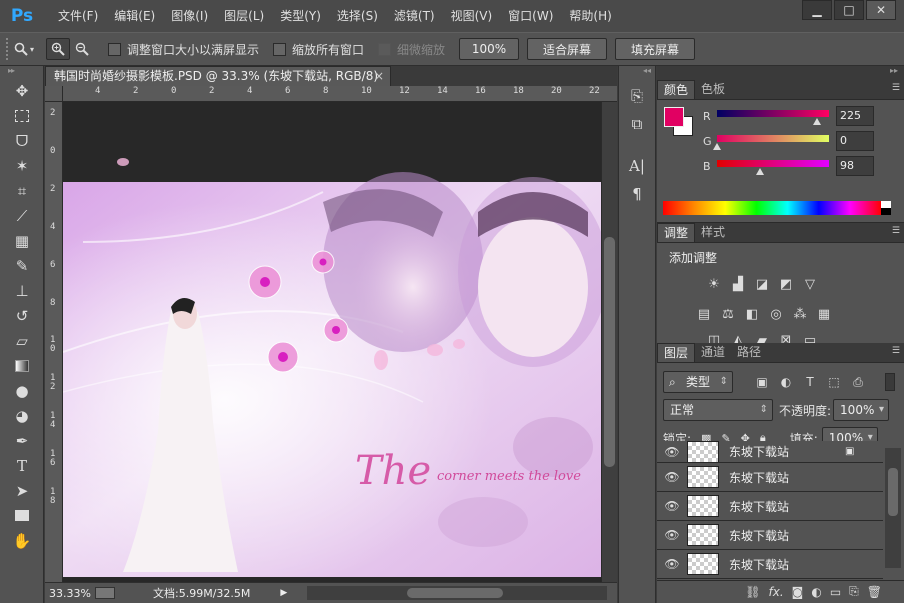  What do you see at coordinates (776, 592) in the screenshot?
I see `fx-icon: fx.` at bounding box center [776, 592].